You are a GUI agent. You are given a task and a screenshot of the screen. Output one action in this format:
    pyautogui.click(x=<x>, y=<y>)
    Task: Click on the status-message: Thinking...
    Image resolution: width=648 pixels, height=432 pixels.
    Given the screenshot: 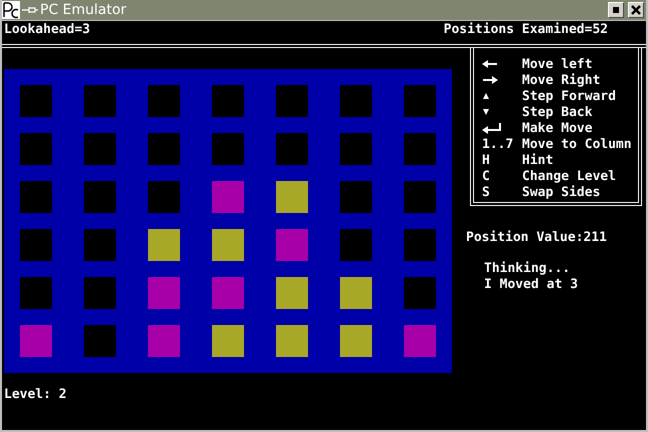 What is the action you would take?
    pyautogui.click(x=528, y=269)
    